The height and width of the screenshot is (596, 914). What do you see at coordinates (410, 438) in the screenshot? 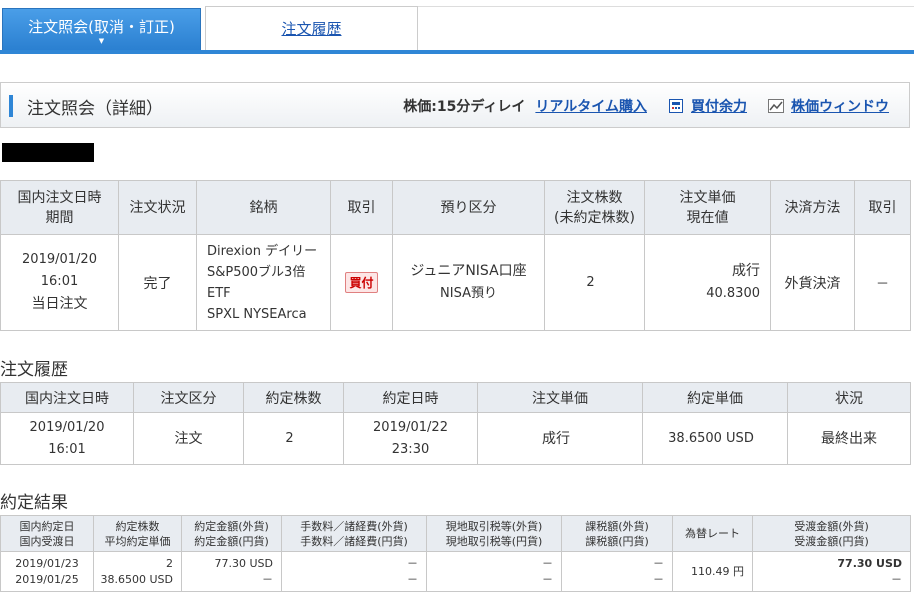
I see `history-exec-datetime-cell: 2019/01/22 23:30` at bounding box center [410, 438].